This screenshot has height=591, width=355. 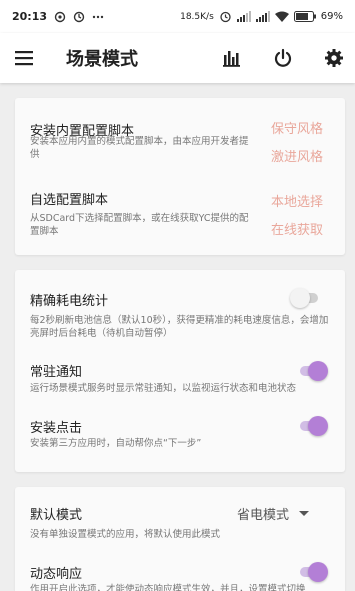 What do you see at coordinates (297, 228) in the screenshot?
I see `online-fetch-link: 在线获取` at bounding box center [297, 228].